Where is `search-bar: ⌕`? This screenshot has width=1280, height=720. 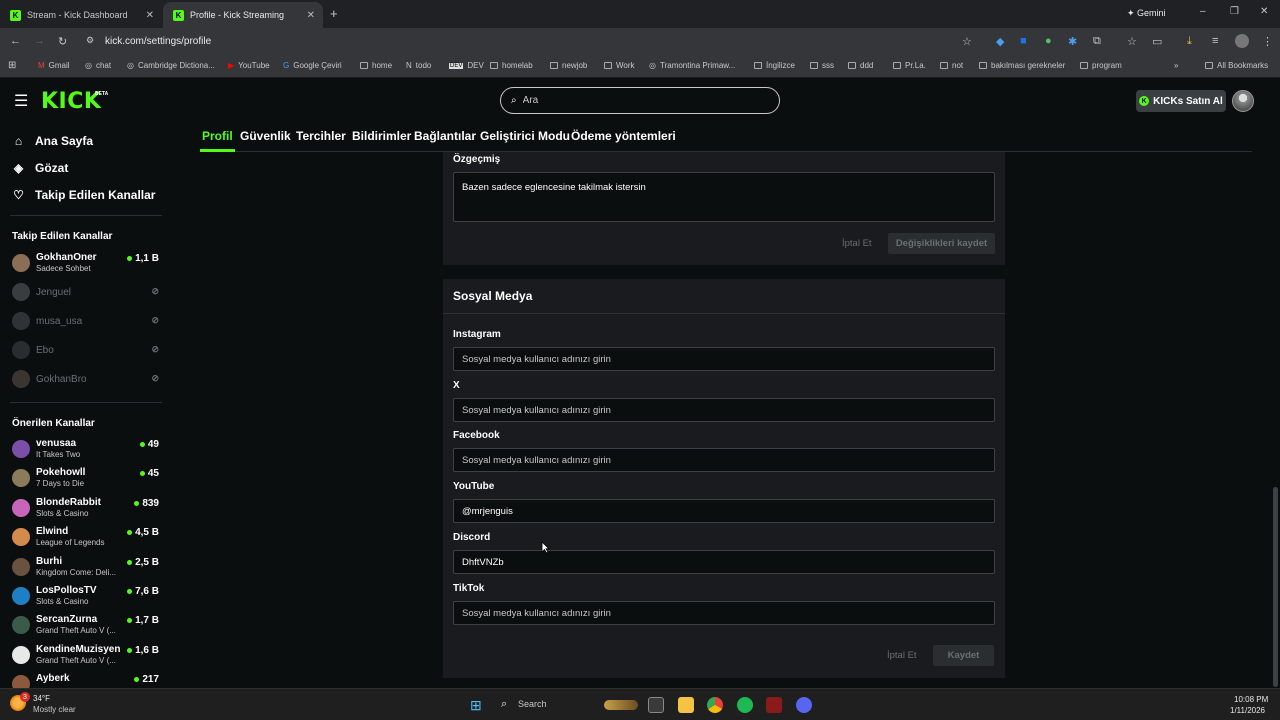 search-bar: ⌕ is located at coordinates (640, 100).